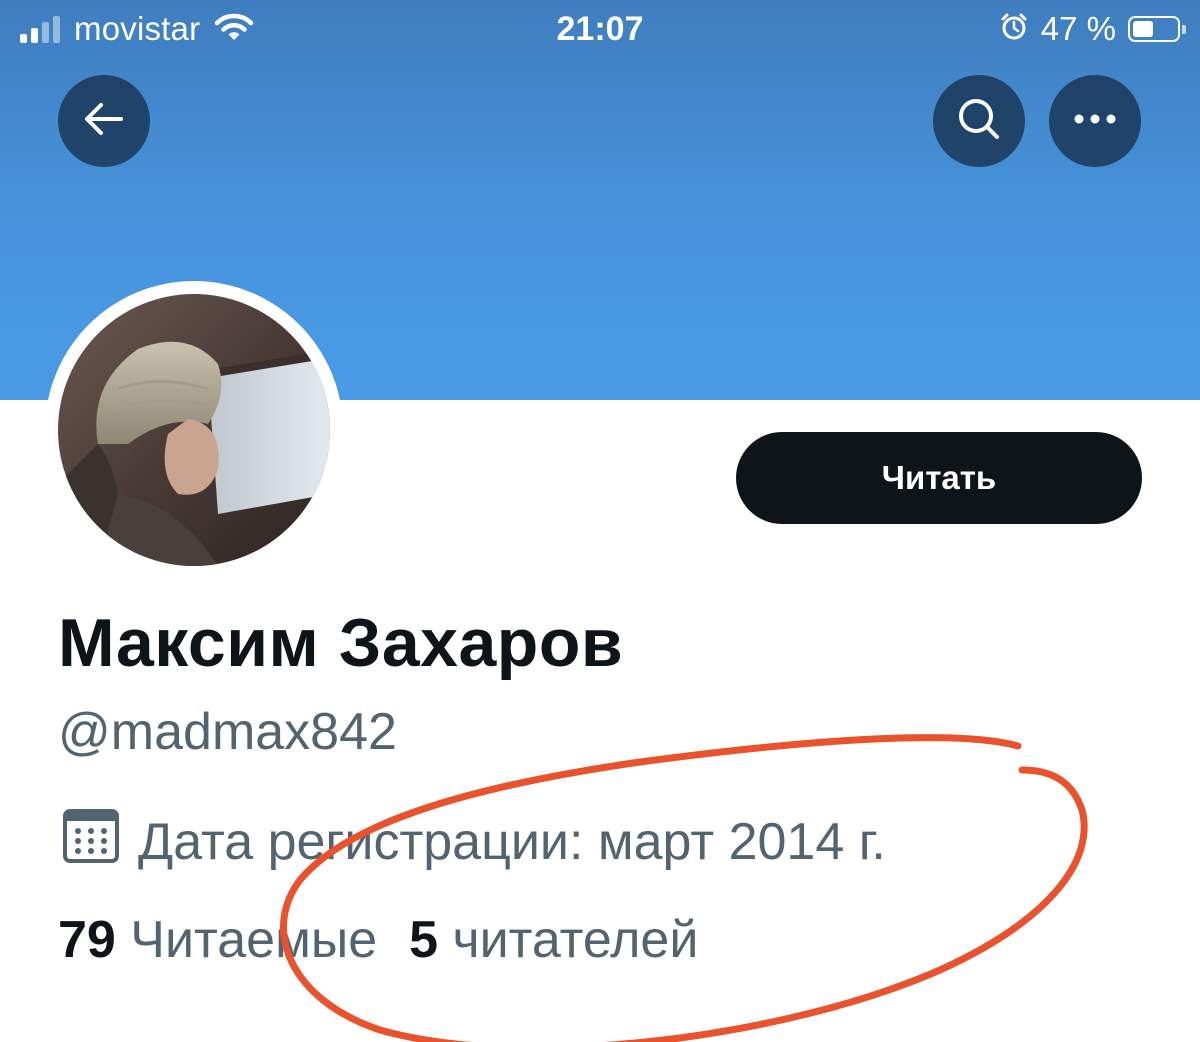  Describe the element at coordinates (1157, 29) in the screenshot. I see `battery-icon` at that location.